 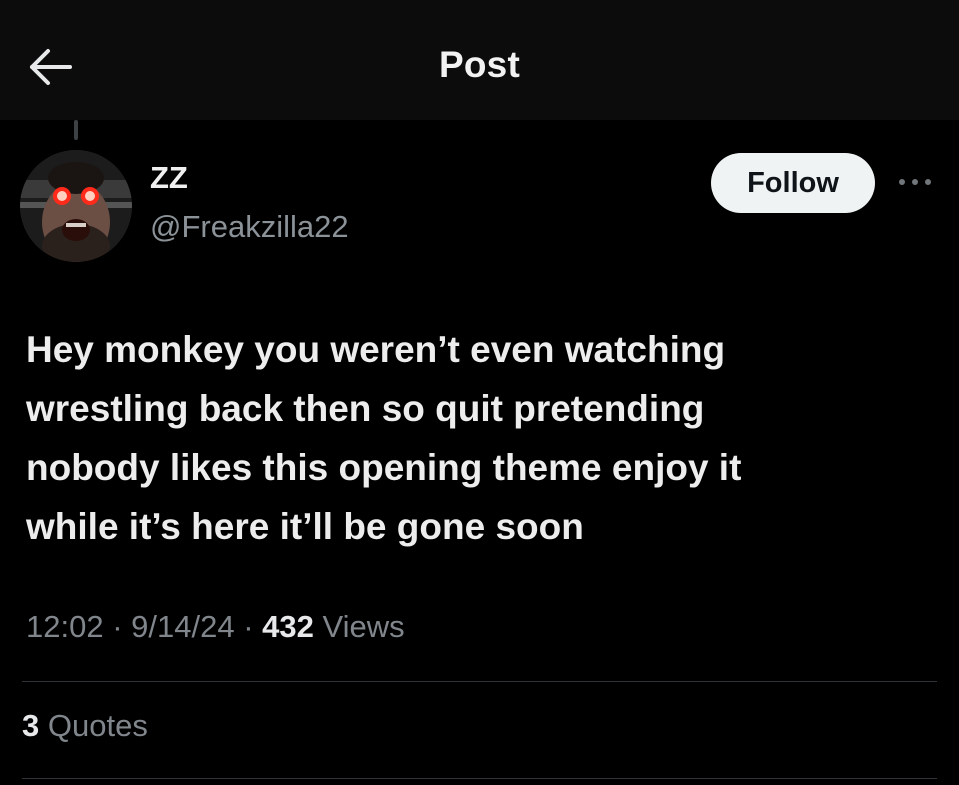 I want to click on page-title: Post, so click(x=479, y=64).